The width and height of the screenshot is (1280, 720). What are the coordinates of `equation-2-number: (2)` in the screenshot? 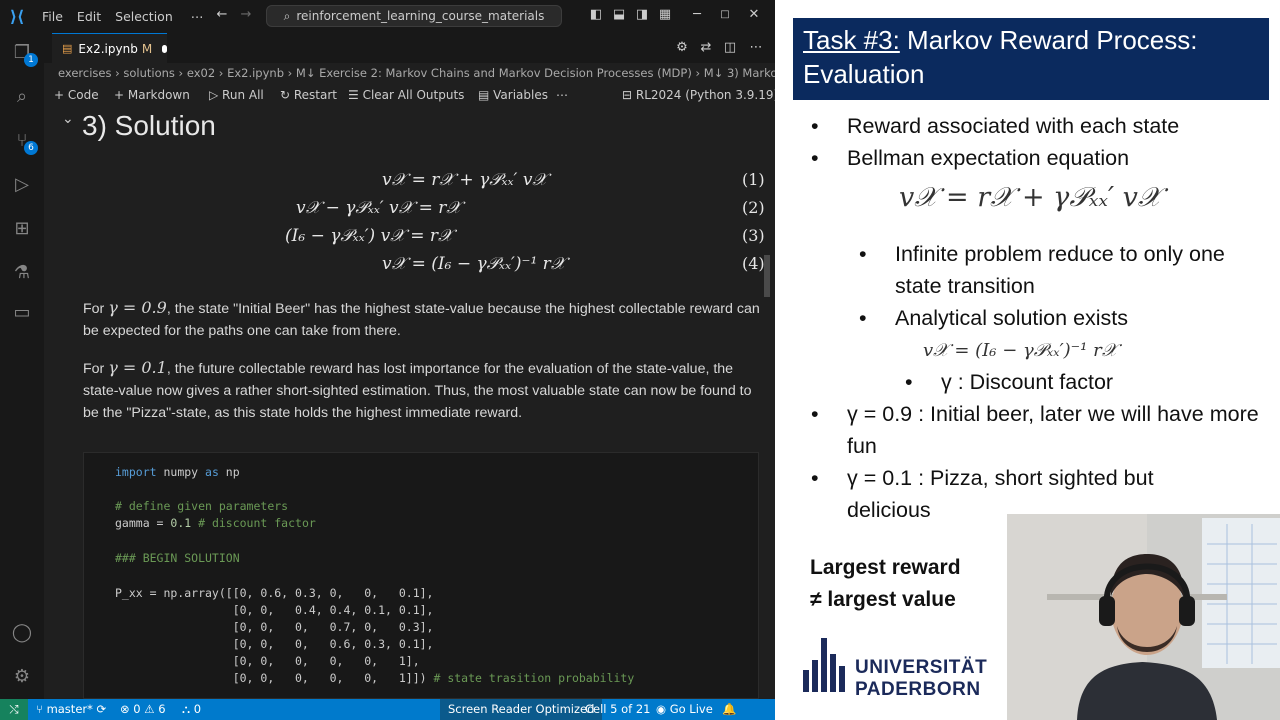 It's located at (753, 207).